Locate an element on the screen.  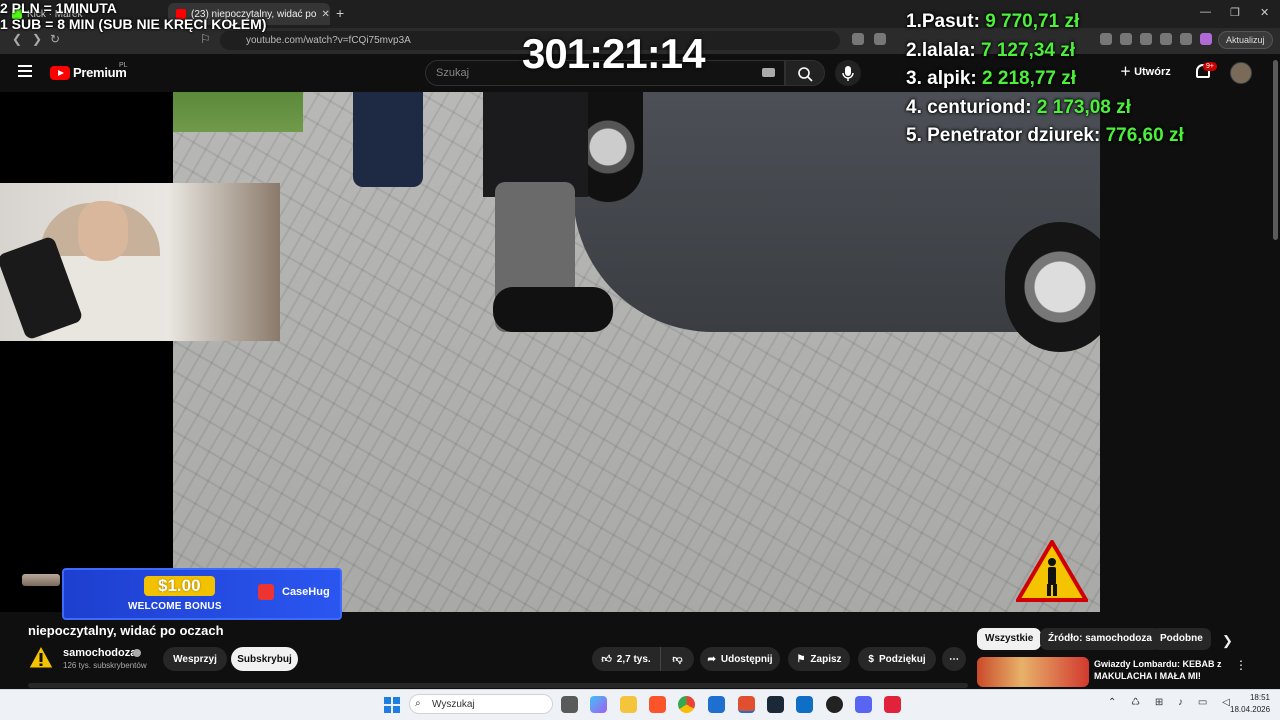
store-icon is located at coordinates (716, 704).